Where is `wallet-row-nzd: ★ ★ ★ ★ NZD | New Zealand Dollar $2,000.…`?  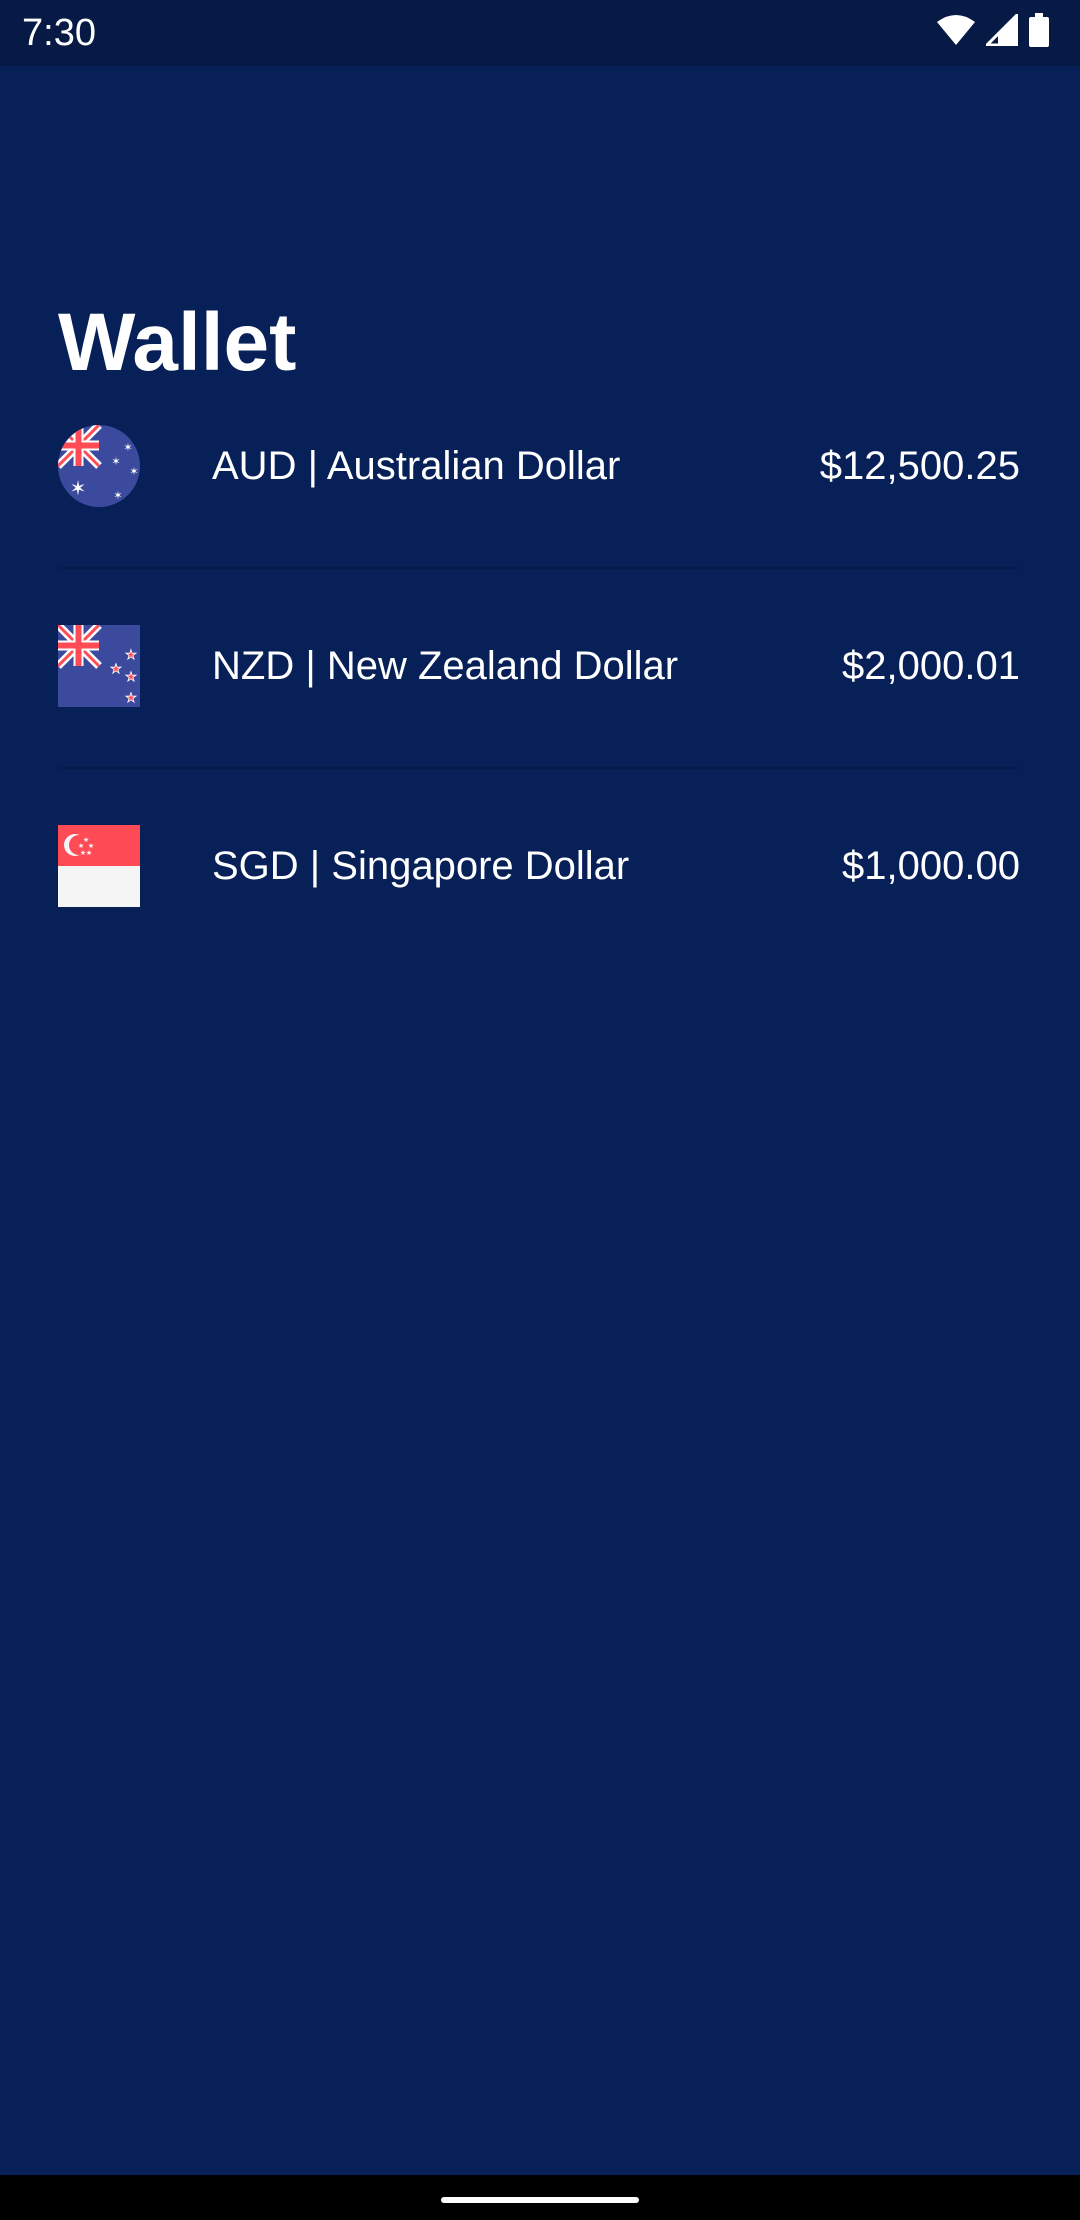
wallet-row-nzd: ★ ★ ★ ★ NZD | New Zealand Dollar $2,000.… is located at coordinates (539, 669).